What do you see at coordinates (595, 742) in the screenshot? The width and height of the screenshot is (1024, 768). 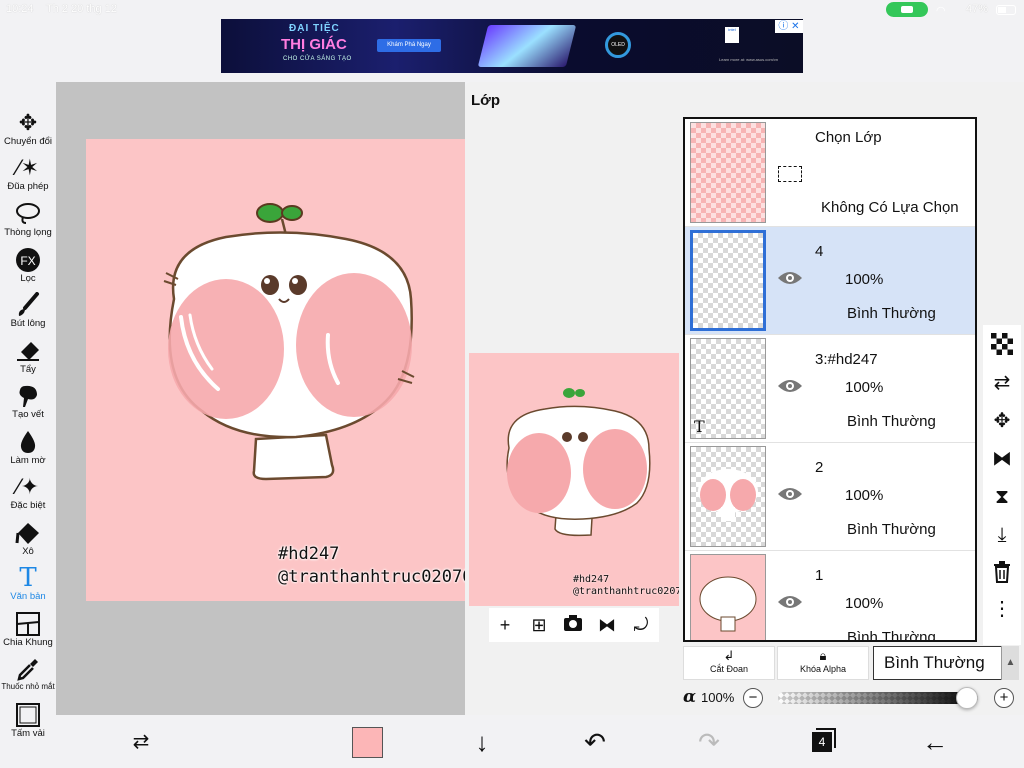 I see `undo-icon: ↶` at bounding box center [595, 742].